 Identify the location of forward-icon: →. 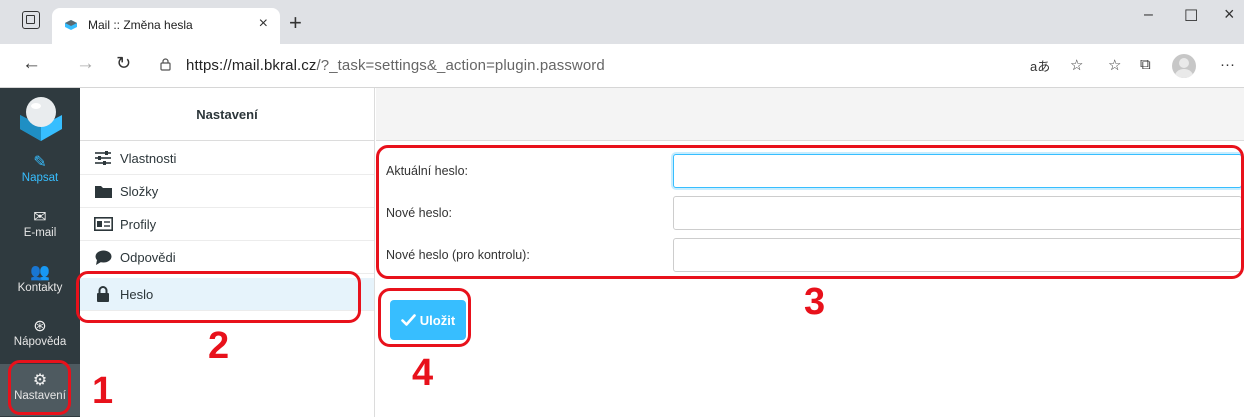
(85, 64).